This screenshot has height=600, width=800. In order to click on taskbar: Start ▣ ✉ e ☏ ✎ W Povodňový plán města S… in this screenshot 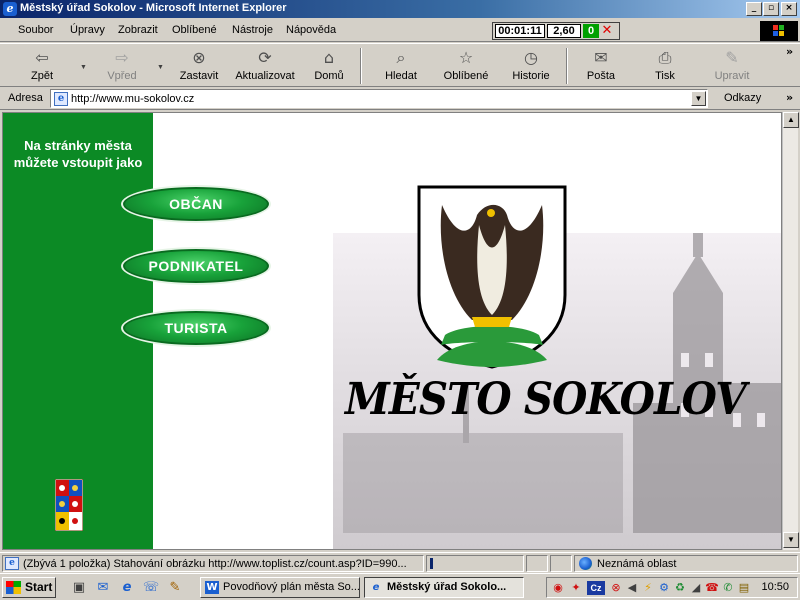, I will do `click(400, 586)`.